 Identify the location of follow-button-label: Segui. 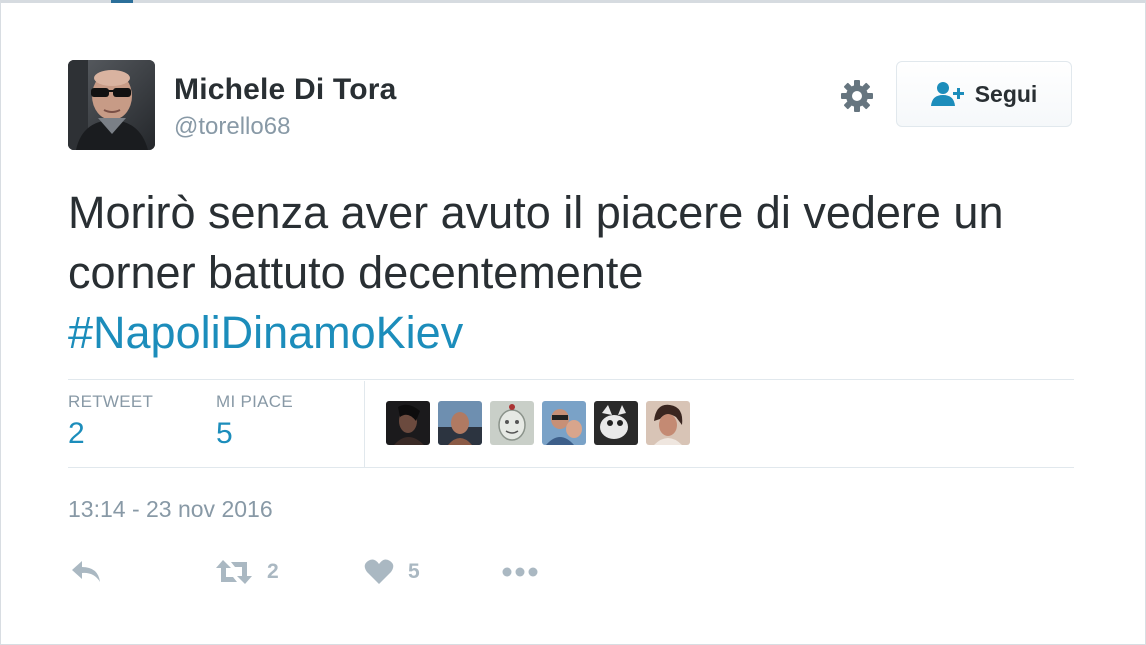
(1006, 93).